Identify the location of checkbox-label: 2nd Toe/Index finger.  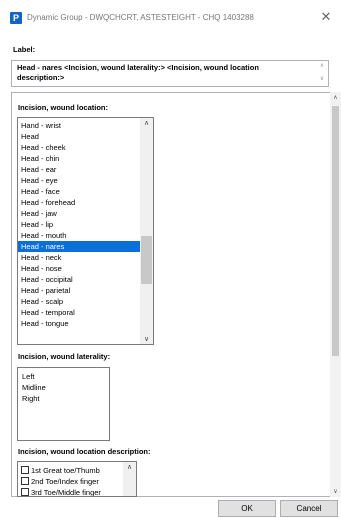
(65, 481).